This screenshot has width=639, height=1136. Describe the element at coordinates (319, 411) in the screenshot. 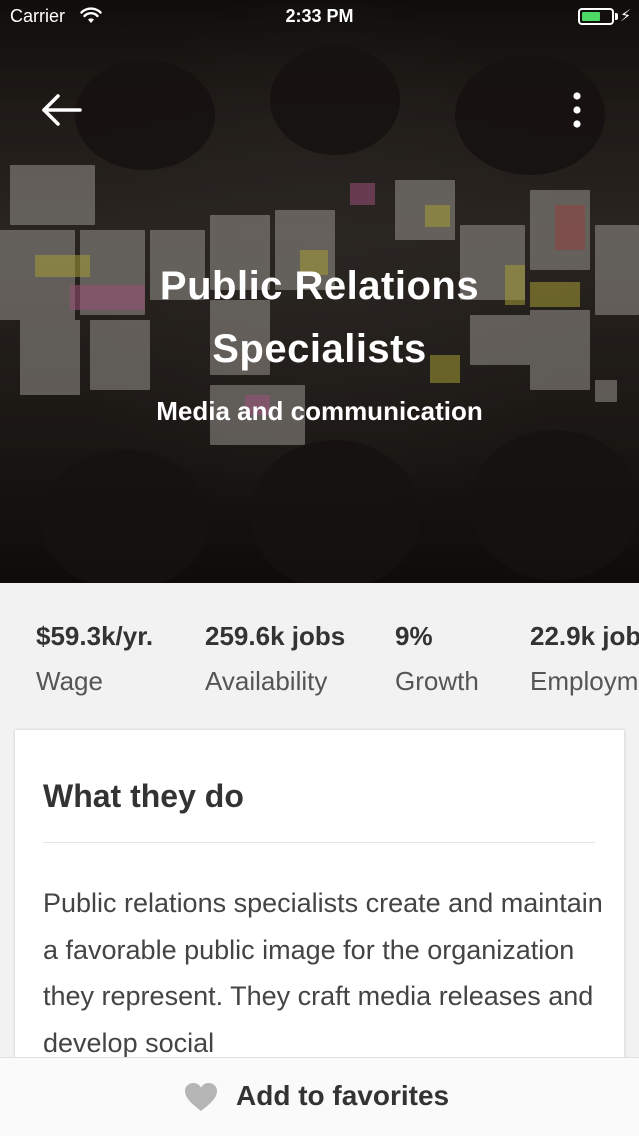

I see `page-subtitle: Media and communication` at that location.